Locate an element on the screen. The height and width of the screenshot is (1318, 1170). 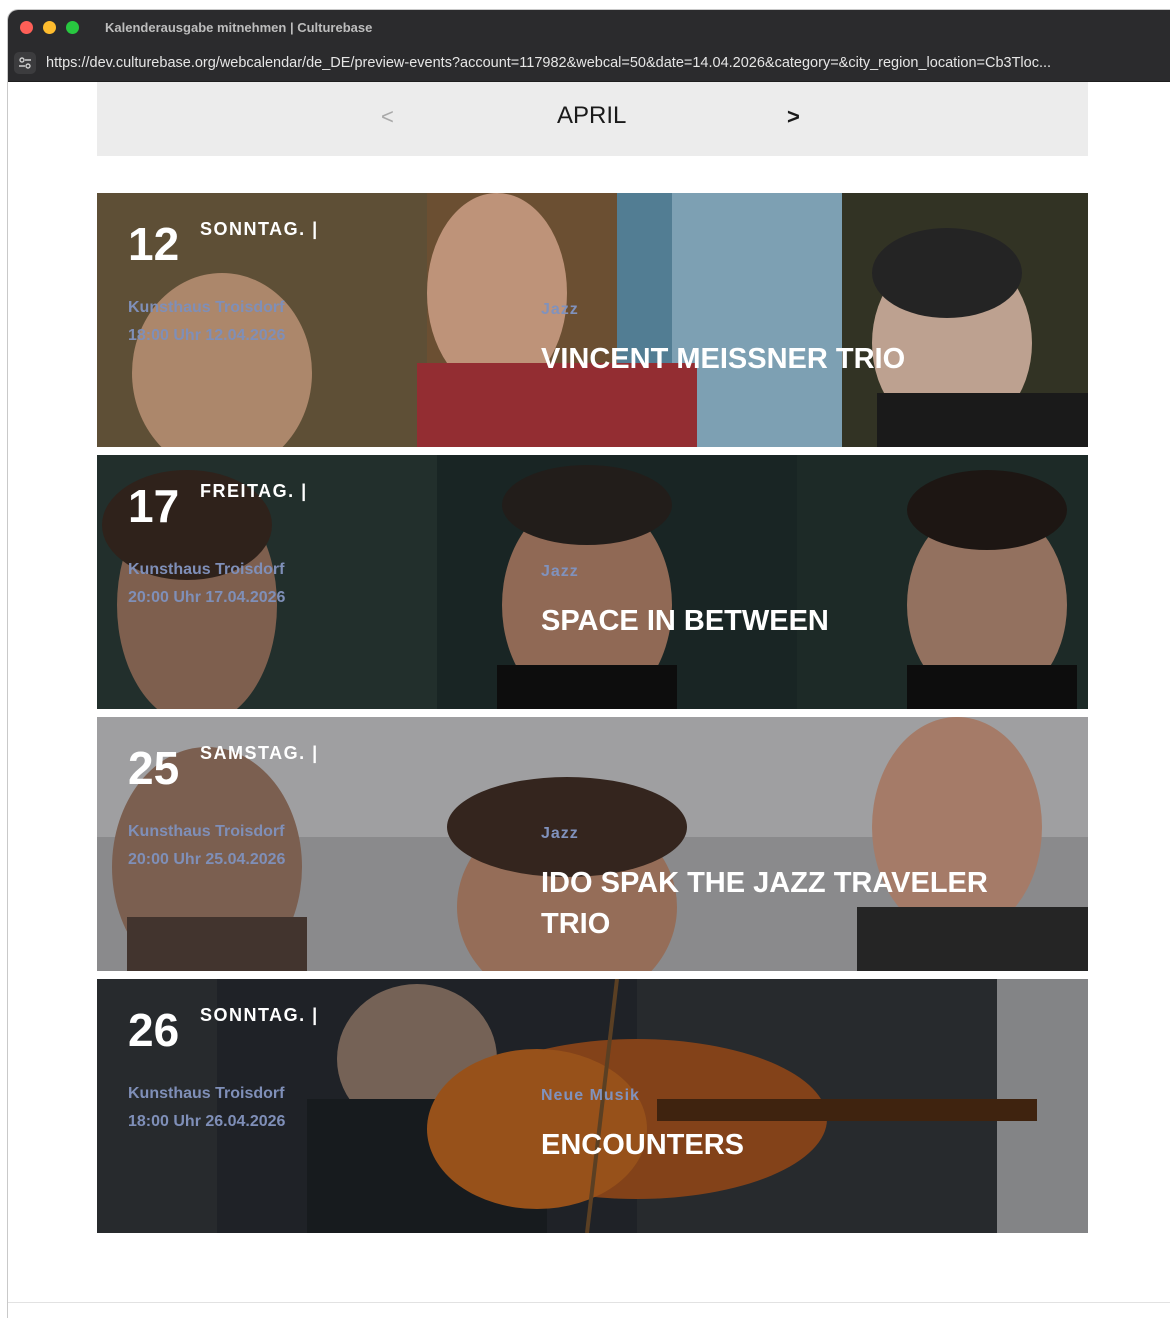
event-time: 20:00 Uhr 17.04.2026 is located at coordinates (207, 597).